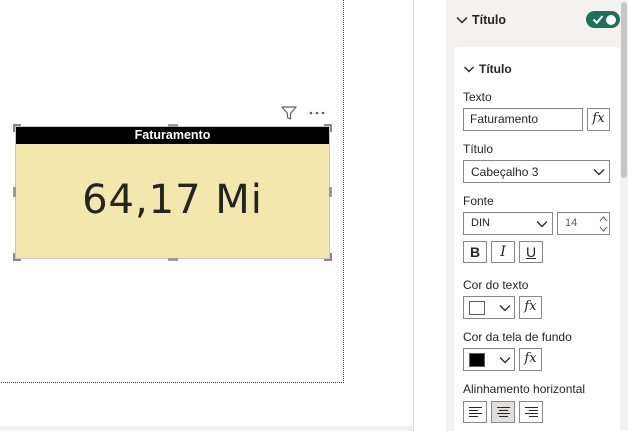 Image resolution: width=628 pixels, height=431 pixels. Describe the element at coordinates (328, 128) in the screenshot. I see `resize-corner-top-right` at that location.